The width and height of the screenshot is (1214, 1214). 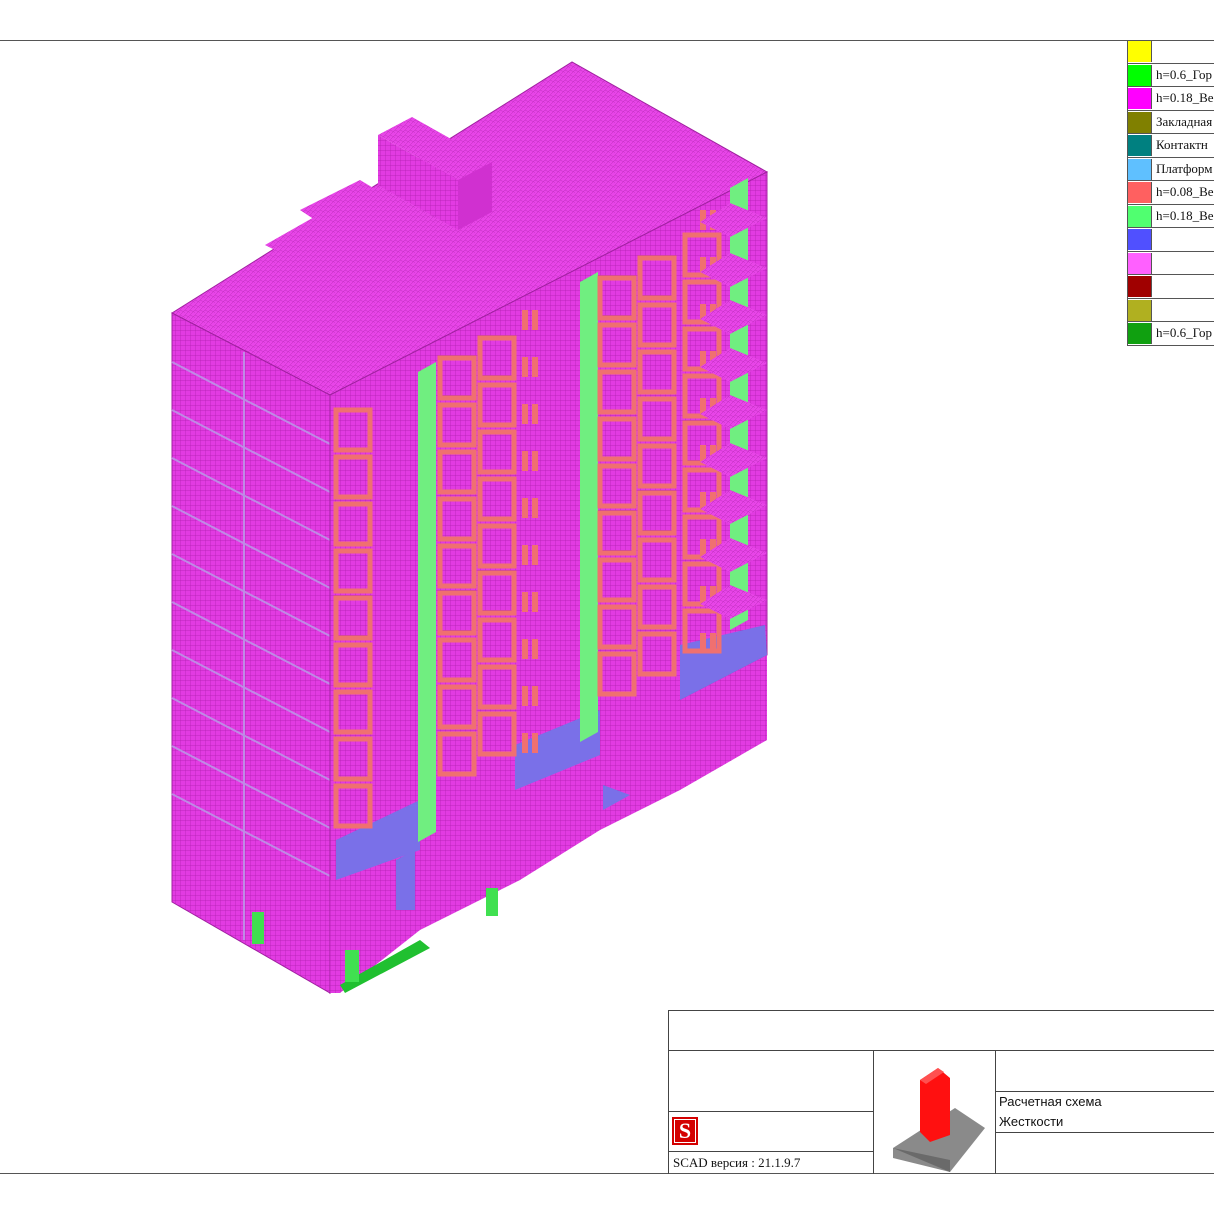 What do you see at coordinates (737, 1162) in the screenshot?
I see `scad-version-label: SCAD версия : 21.1.9.7` at bounding box center [737, 1162].